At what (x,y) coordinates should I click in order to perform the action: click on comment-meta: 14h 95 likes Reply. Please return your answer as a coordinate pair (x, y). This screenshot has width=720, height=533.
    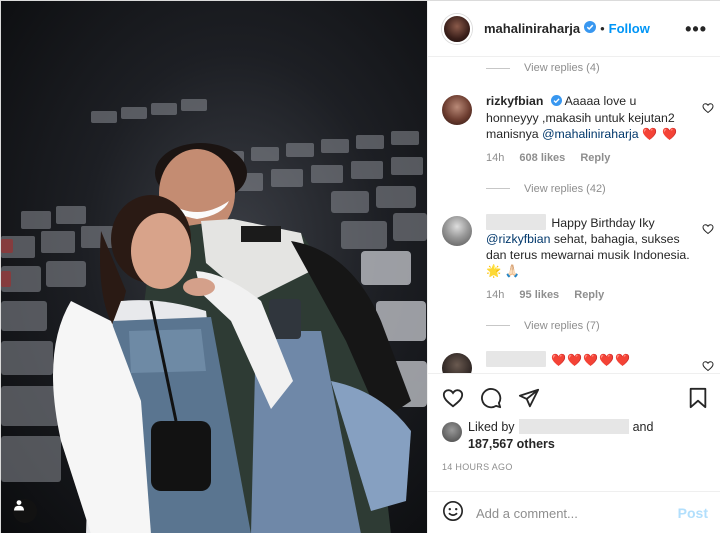
    Looking at the image, I should click on (588, 295).